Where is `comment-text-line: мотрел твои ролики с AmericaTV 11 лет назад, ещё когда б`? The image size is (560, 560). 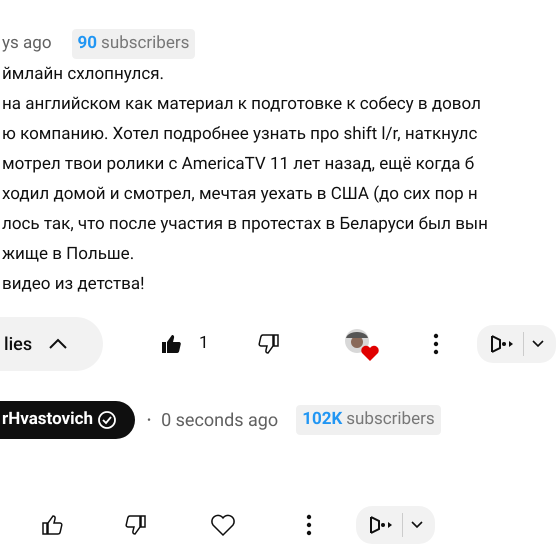
comment-text-line: мотрел твои ролики с AmericaTV 11 лет назад, ещё когда б is located at coordinates (239, 164).